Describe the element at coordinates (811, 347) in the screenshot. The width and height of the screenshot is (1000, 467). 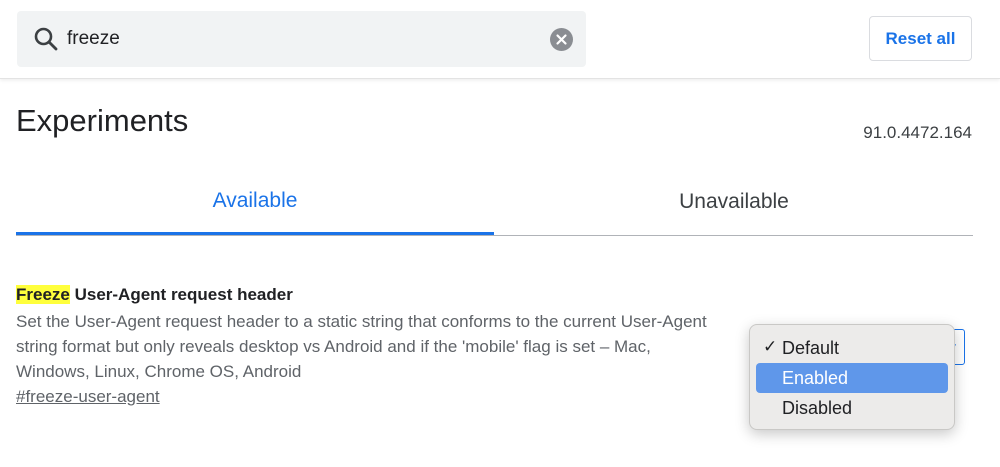
I see `option-label: Default` at that location.